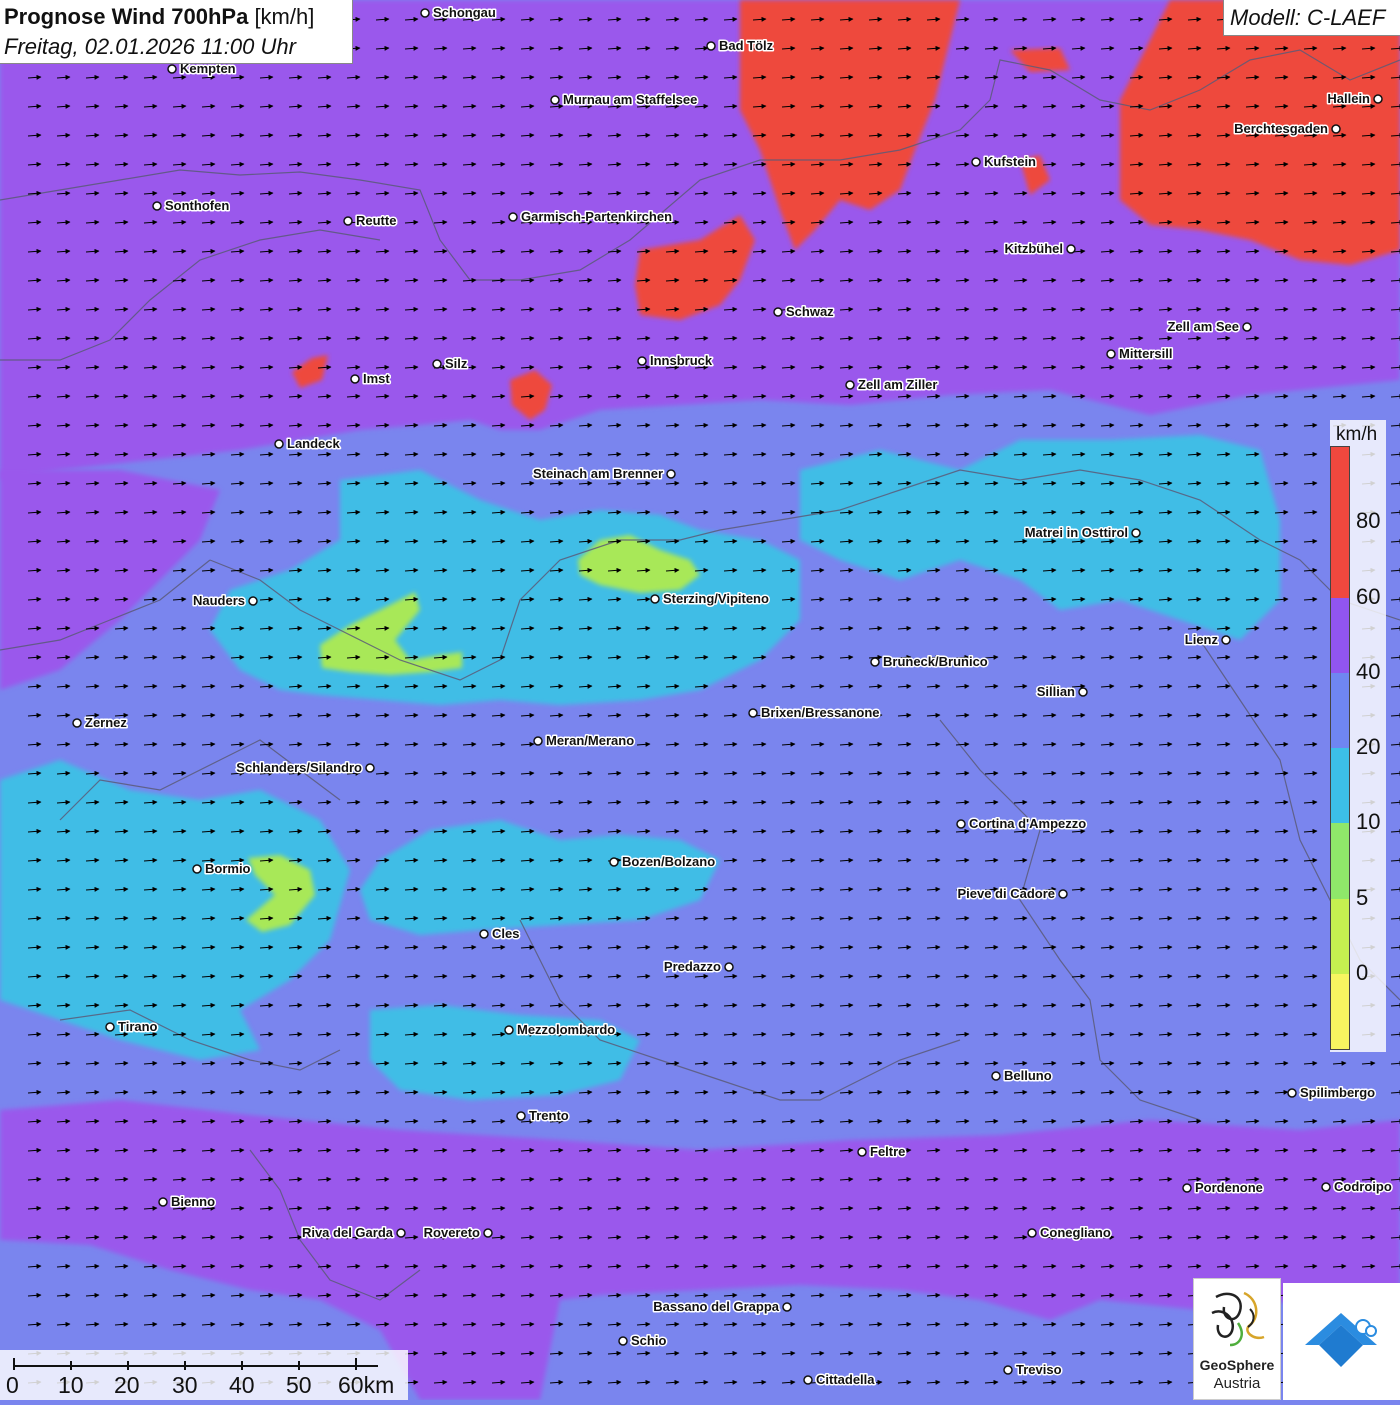  Describe the element at coordinates (1223, 1188) in the screenshot. I see `city-marker: Pordenone` at that location.